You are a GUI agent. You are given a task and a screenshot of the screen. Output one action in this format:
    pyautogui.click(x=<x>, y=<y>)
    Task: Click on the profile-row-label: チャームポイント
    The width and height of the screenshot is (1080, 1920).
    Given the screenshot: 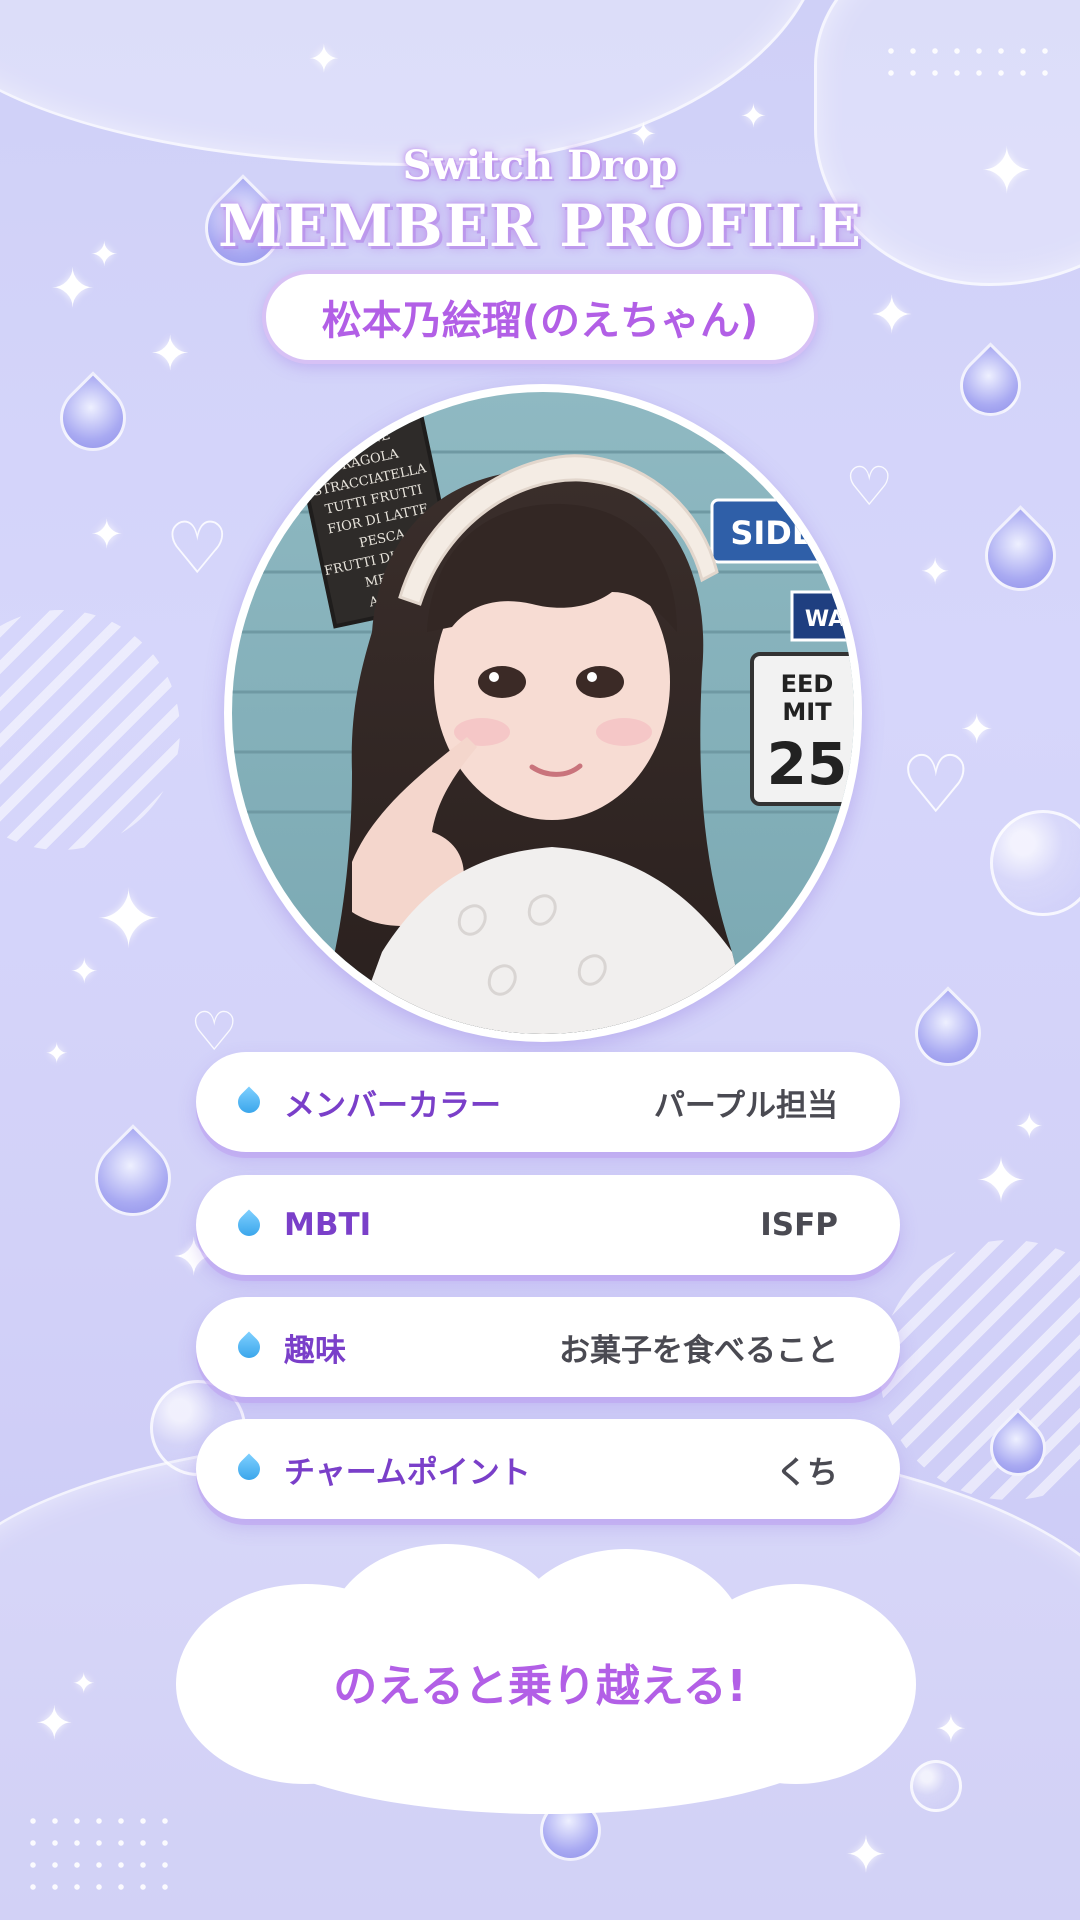 What is the action you would take?
    pyautogui.click(x=407, y=1472)
    